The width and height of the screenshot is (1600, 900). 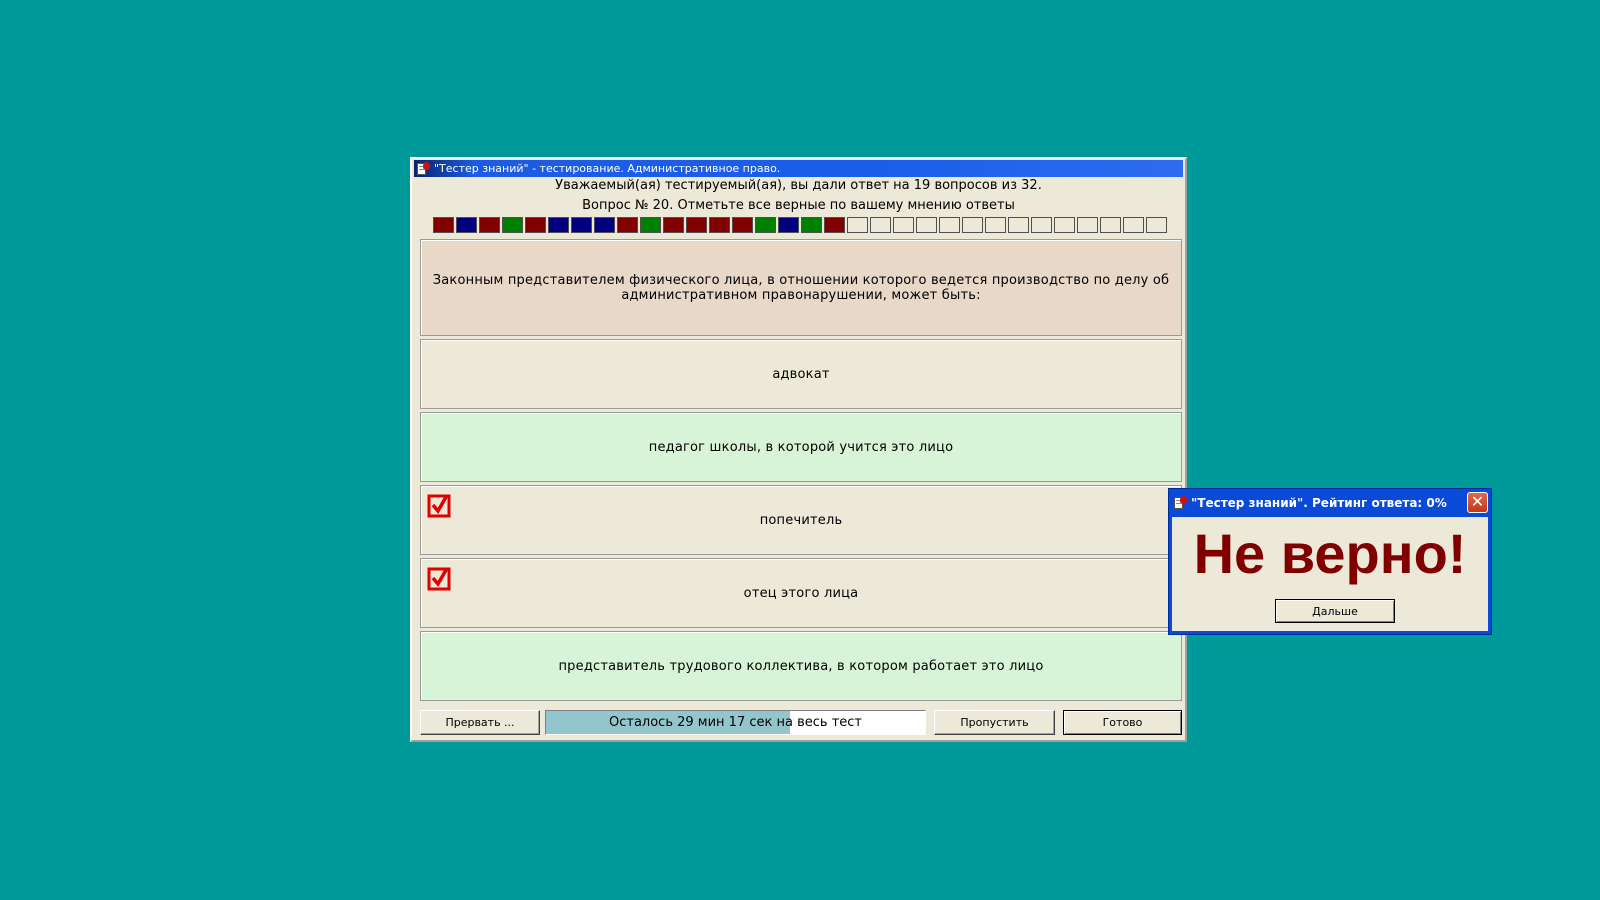 I want to click on answer-label: попечитель, so click(x=801, y=520).